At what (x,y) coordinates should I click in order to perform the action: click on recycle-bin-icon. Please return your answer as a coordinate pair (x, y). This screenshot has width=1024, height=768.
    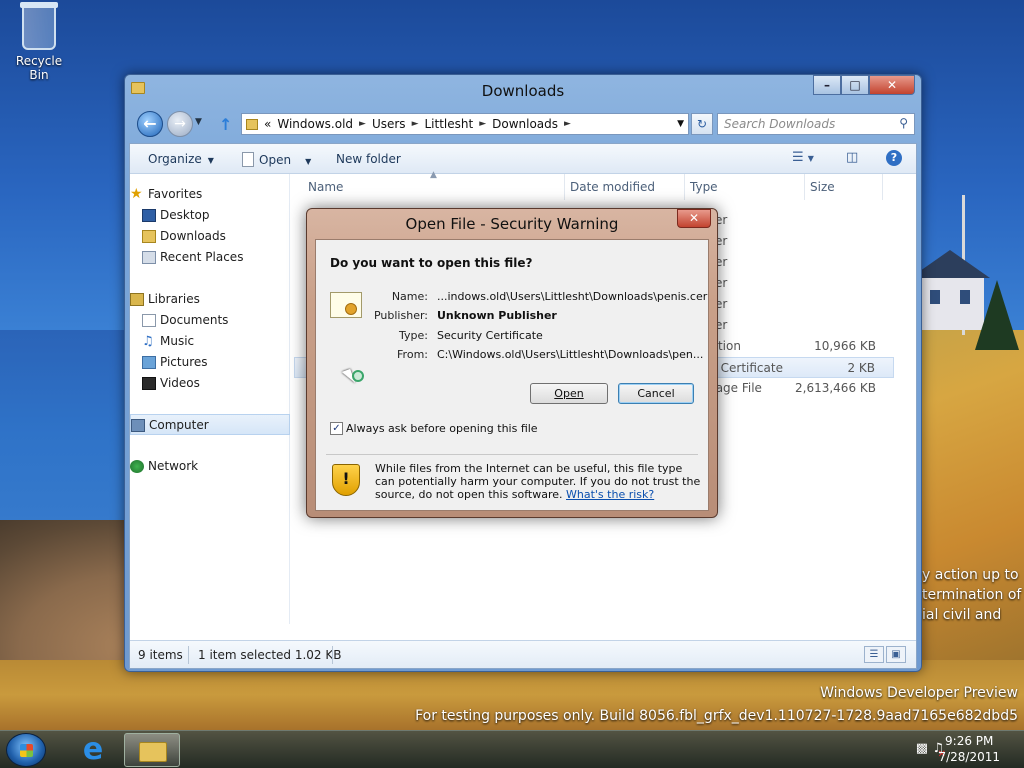
    Looking at the image, I should click on (39, 26).